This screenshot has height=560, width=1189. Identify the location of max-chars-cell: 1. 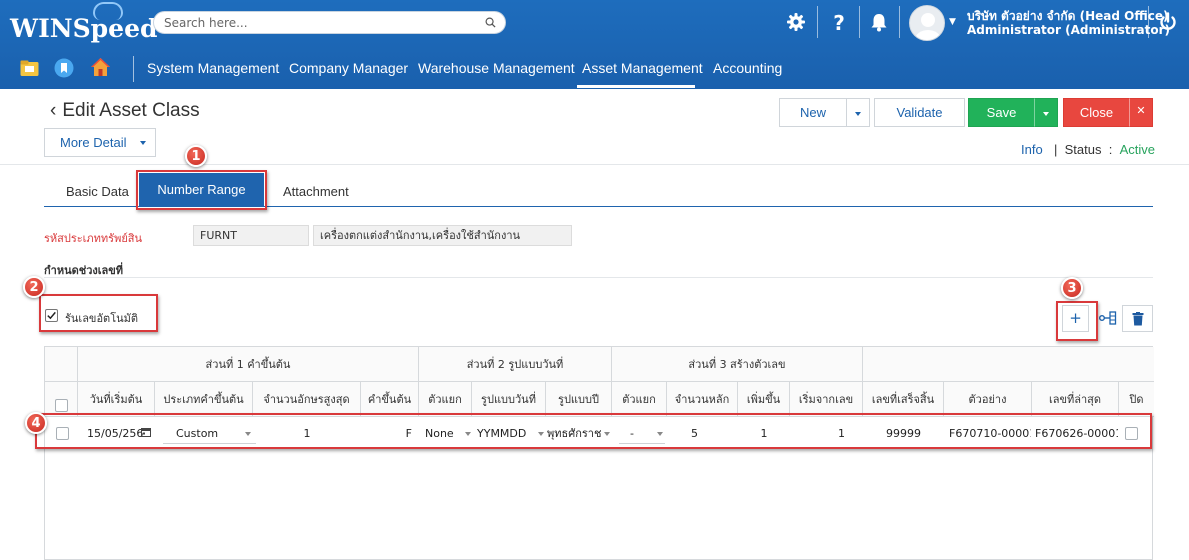
(307, 433).